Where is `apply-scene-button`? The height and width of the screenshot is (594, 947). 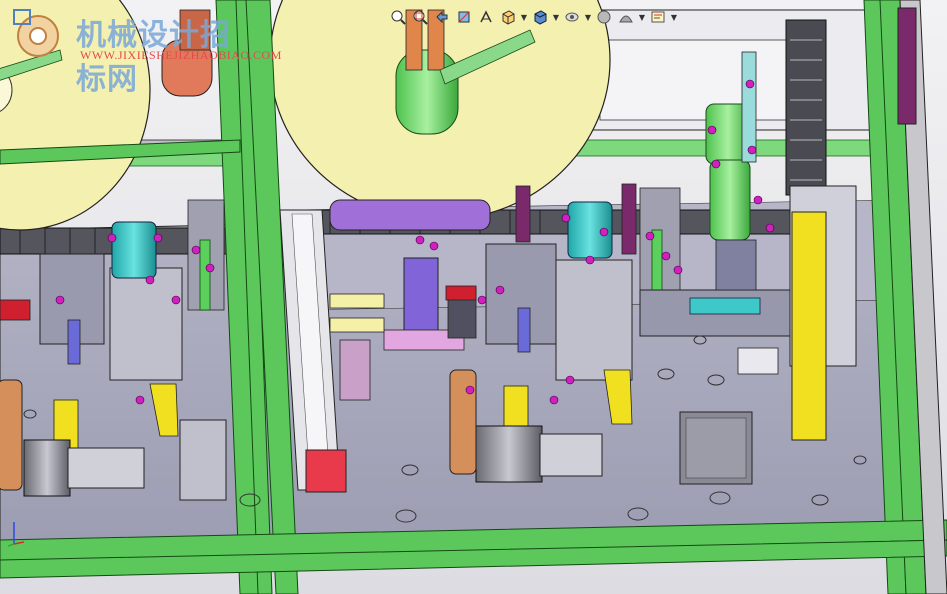 apply-scene-button is located at coordinates (626, 17).